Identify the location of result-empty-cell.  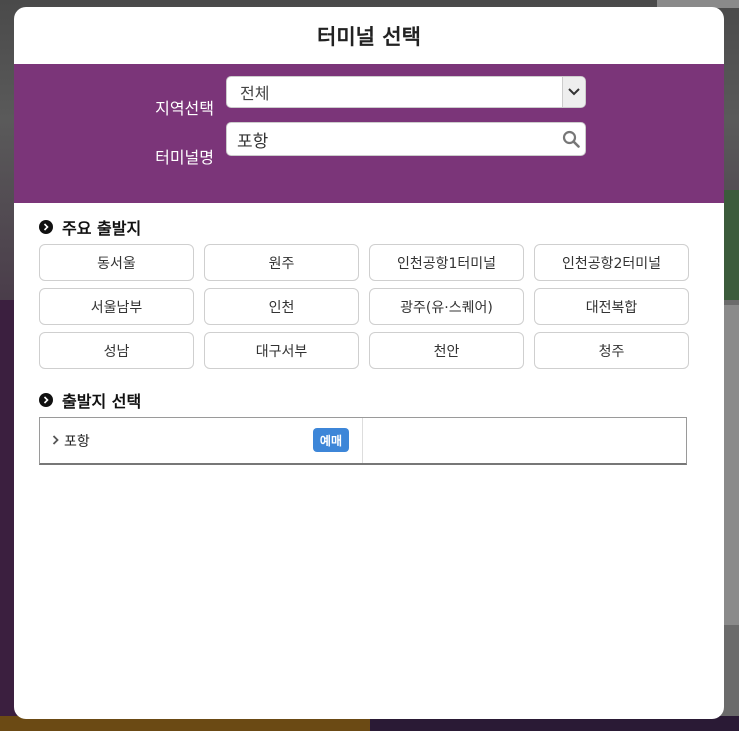
(524, 440).